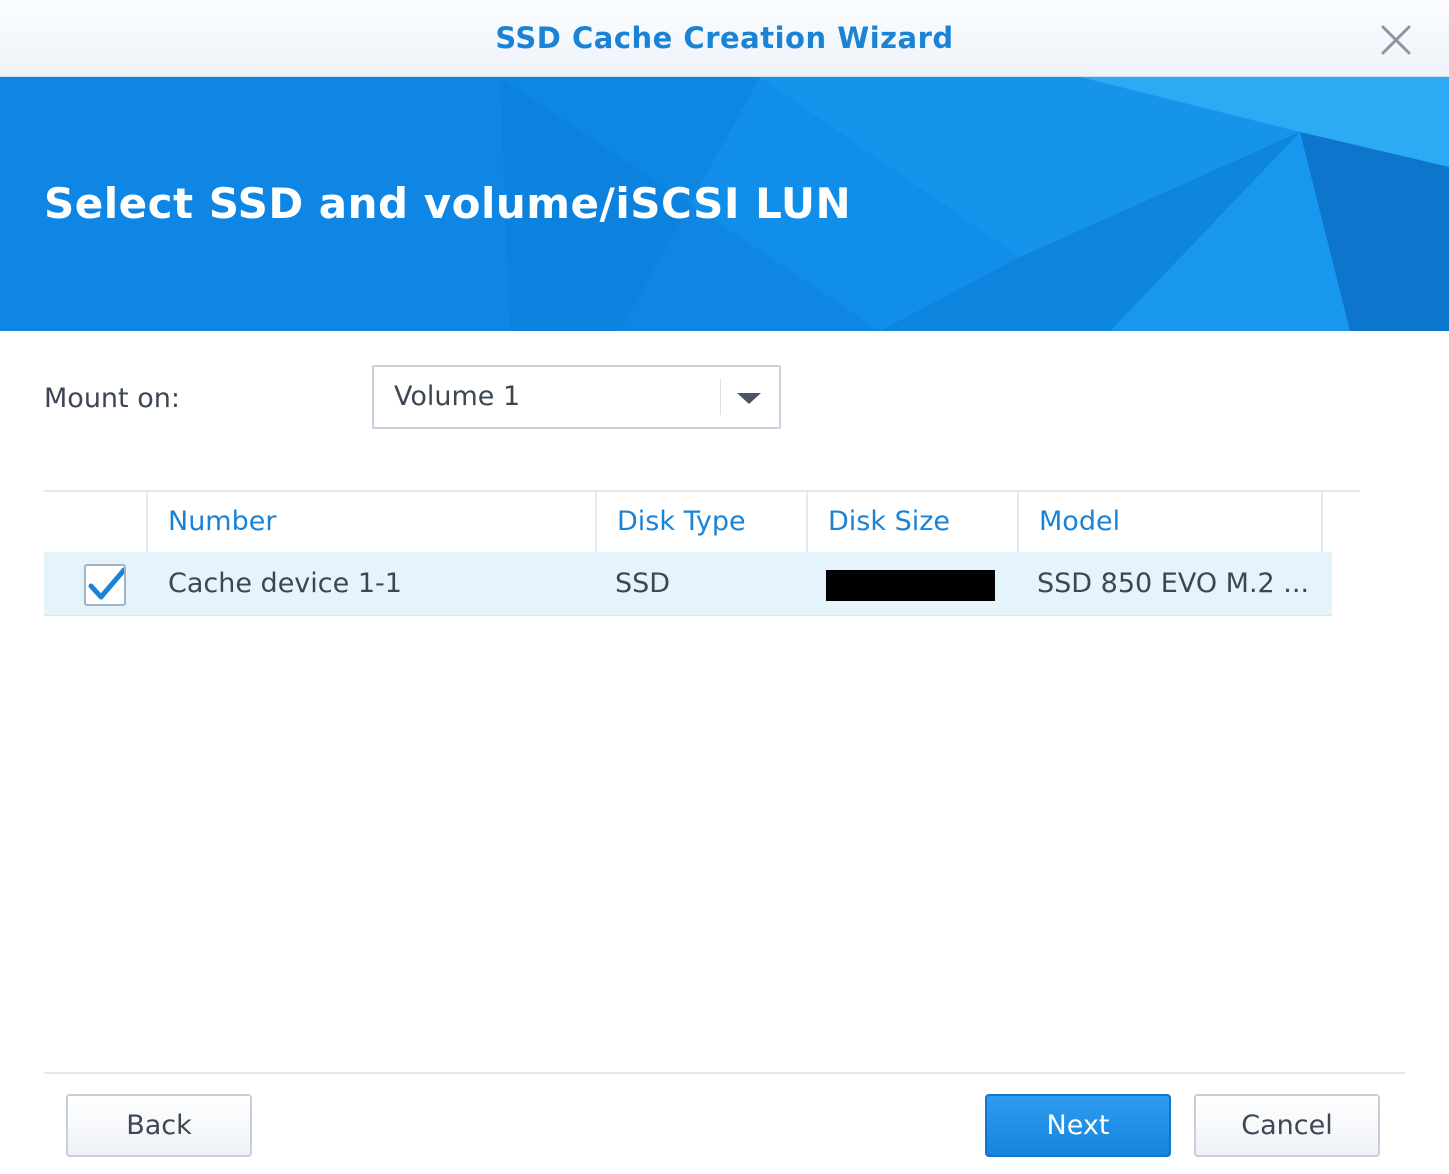  I want to click on back-button: Back, so click(159, 1125).